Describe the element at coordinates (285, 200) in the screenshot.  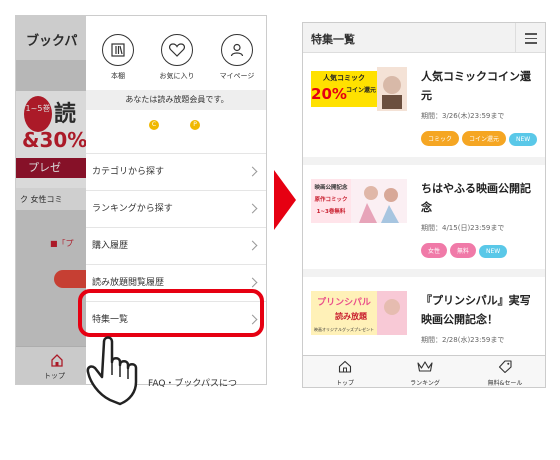
I see `transition-arrow-icon` at that location.